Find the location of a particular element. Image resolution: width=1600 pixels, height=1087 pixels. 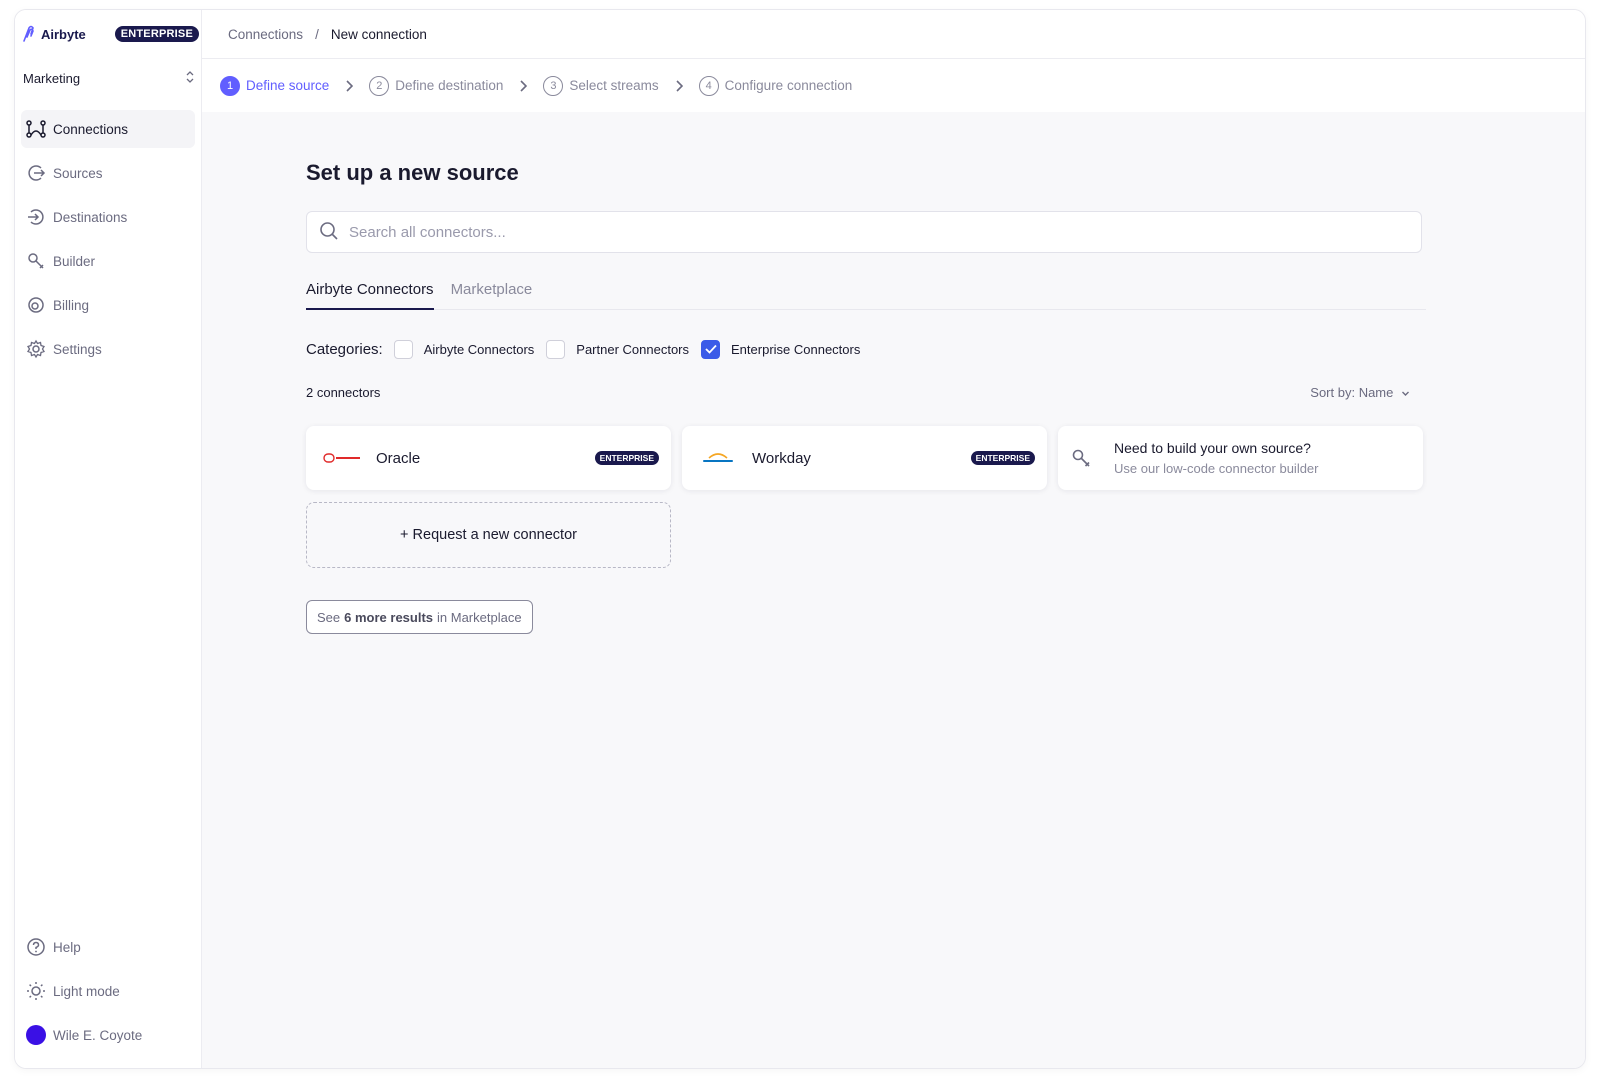

user-name: Wile E. Coyote is located at coordinates (98, 1035).